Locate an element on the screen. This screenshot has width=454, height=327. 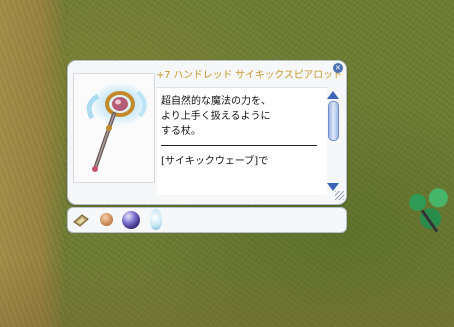
close-icon: × is located at coordinates (338, 68).